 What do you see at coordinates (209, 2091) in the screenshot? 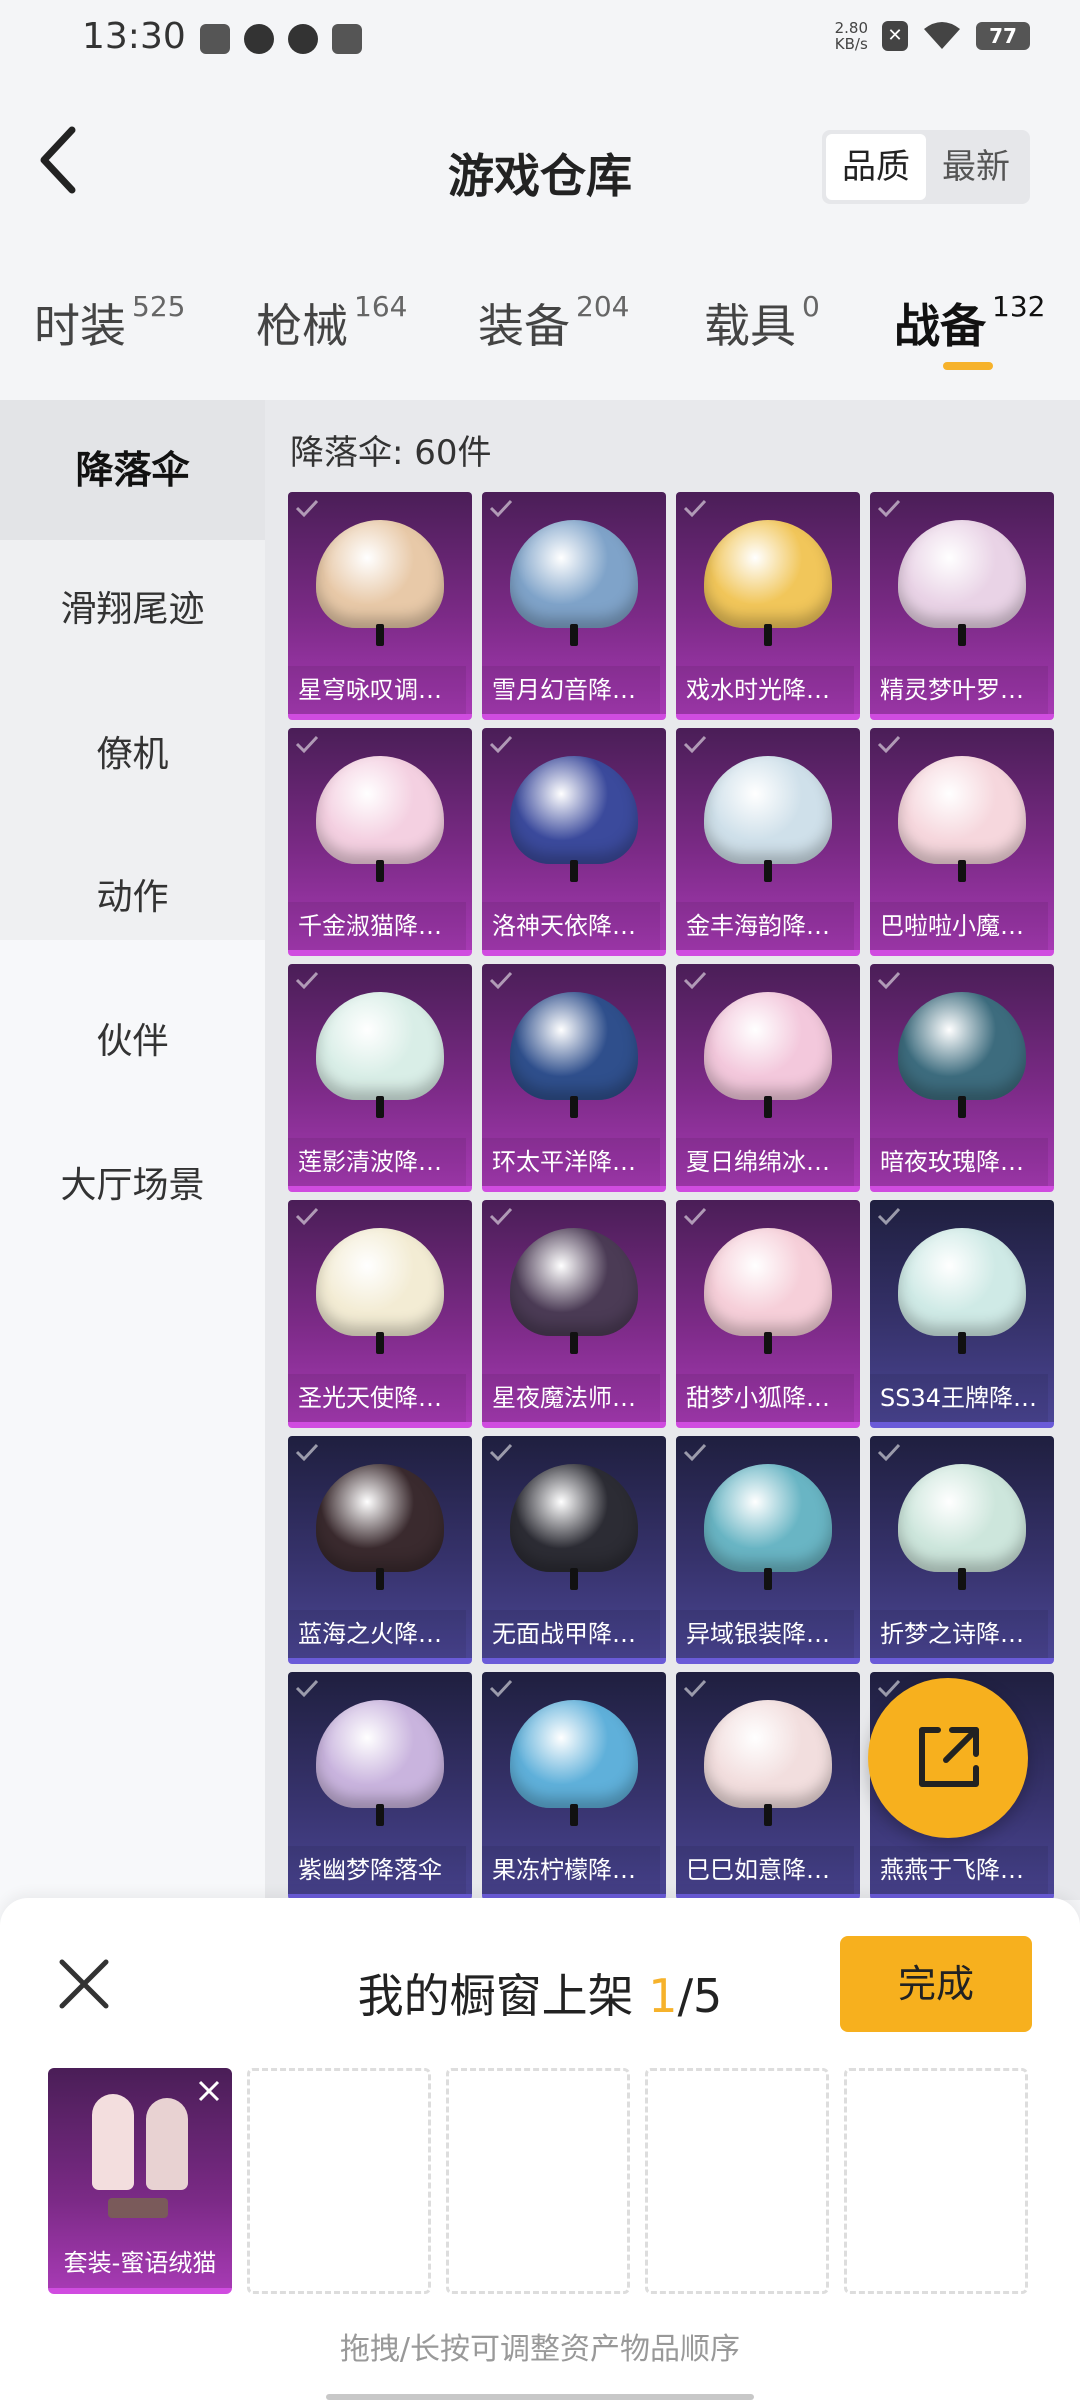
I see `remove-icon` at bounding box center [209, 2091].